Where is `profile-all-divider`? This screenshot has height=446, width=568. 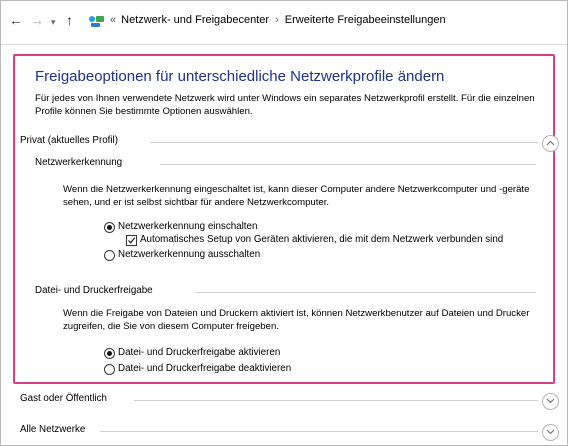
profile-all-divider is located at coordinates (319, 431).